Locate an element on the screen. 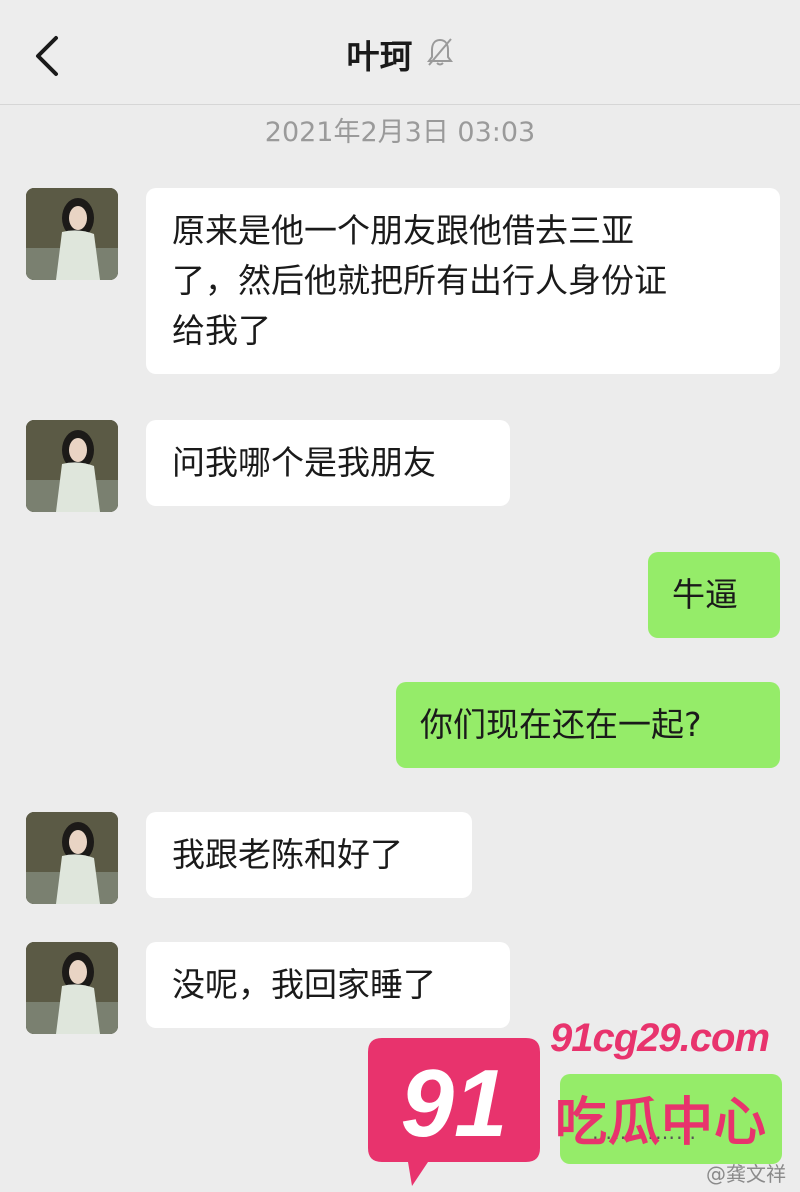 Image resolution: width=800 pixels, height=1192 pixels. contact-name: 叶珂 is located at coordinates (379, 56).